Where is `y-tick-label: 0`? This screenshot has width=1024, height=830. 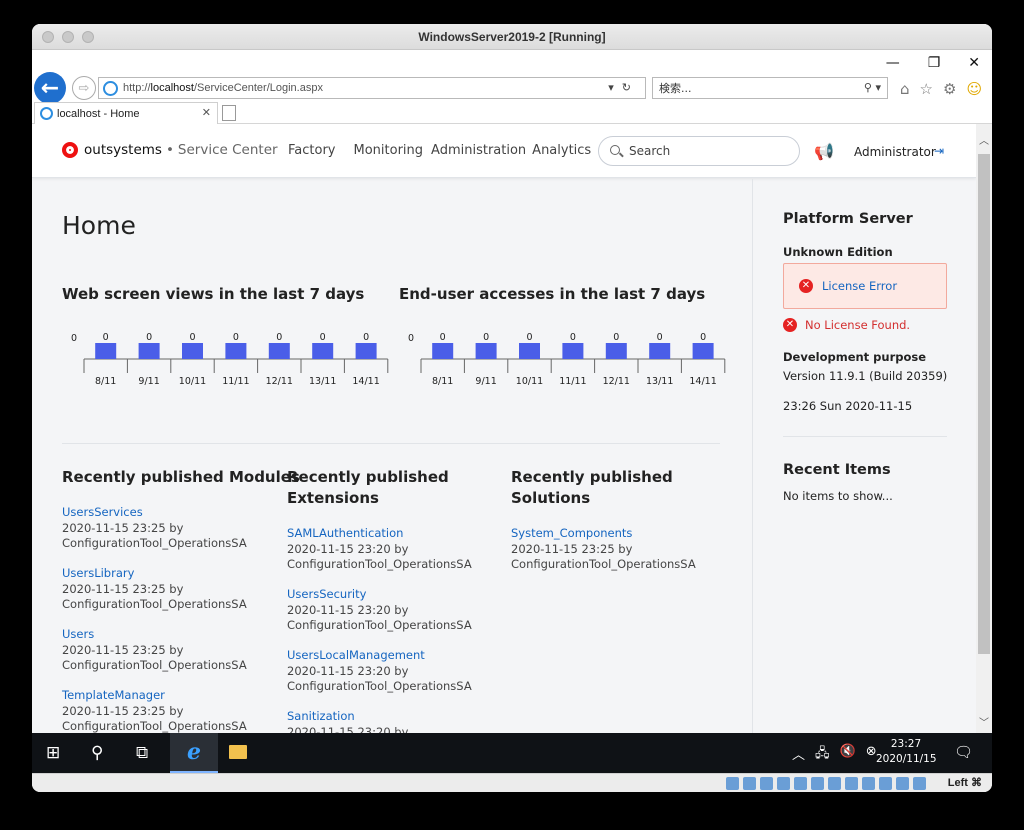
y-tick-label: 0 is located at coordinates (411, 338).